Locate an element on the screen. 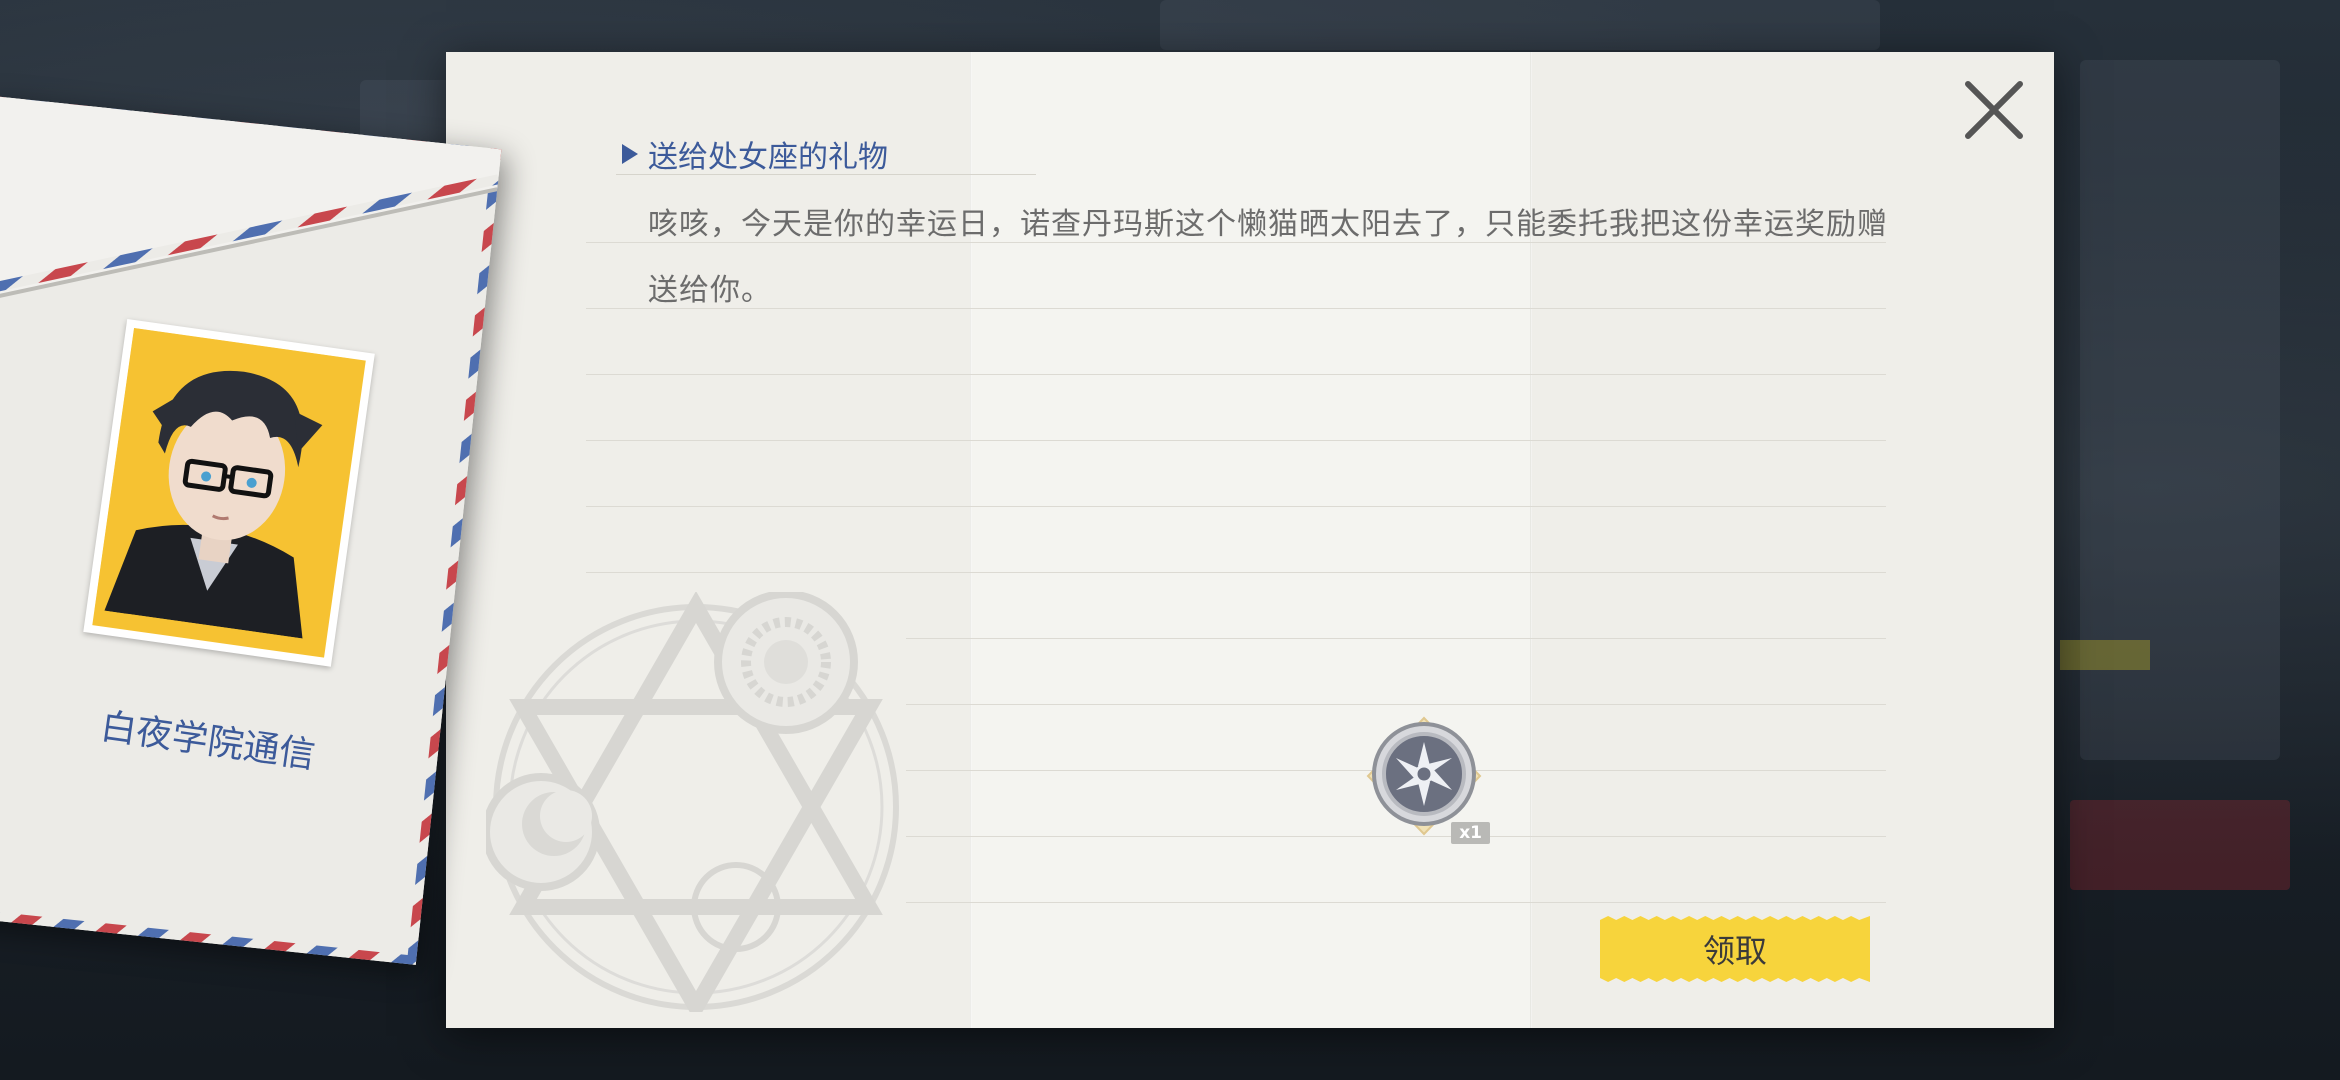 This screenshot has width=2340, height=1080. reward-item: x1 is located at coordinates (1424, 780).